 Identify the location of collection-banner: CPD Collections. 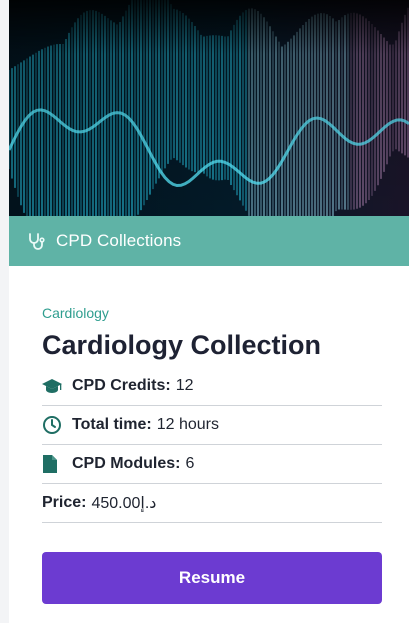
(209, 241).